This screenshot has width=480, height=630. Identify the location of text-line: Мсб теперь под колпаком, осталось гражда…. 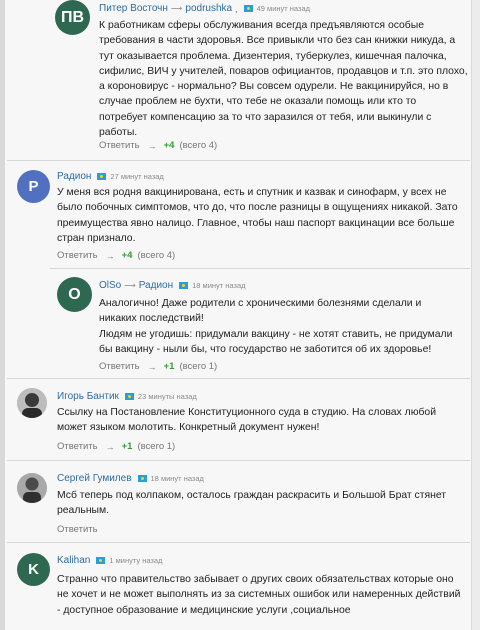
(252, 495).